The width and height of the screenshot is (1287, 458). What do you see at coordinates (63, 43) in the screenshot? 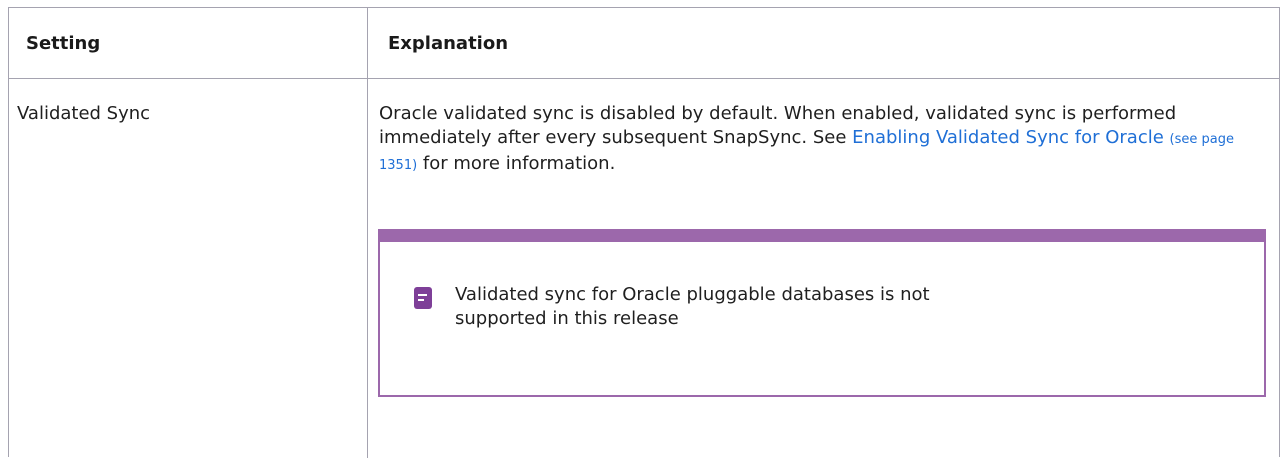
I see `header-setting: Setting` at bounding box center [63, 43].